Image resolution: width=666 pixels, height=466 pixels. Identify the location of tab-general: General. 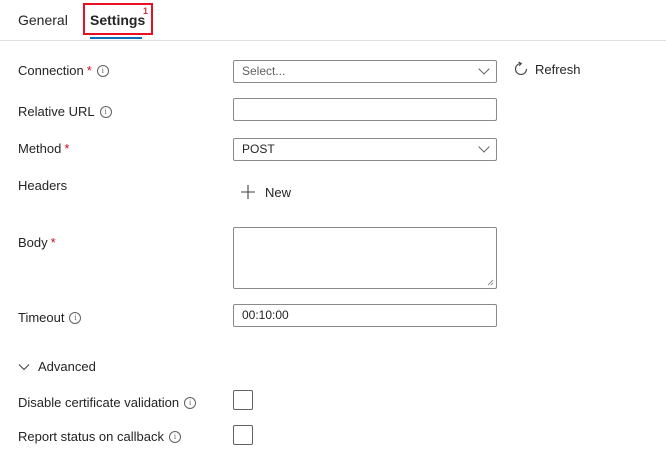
(43, 20).